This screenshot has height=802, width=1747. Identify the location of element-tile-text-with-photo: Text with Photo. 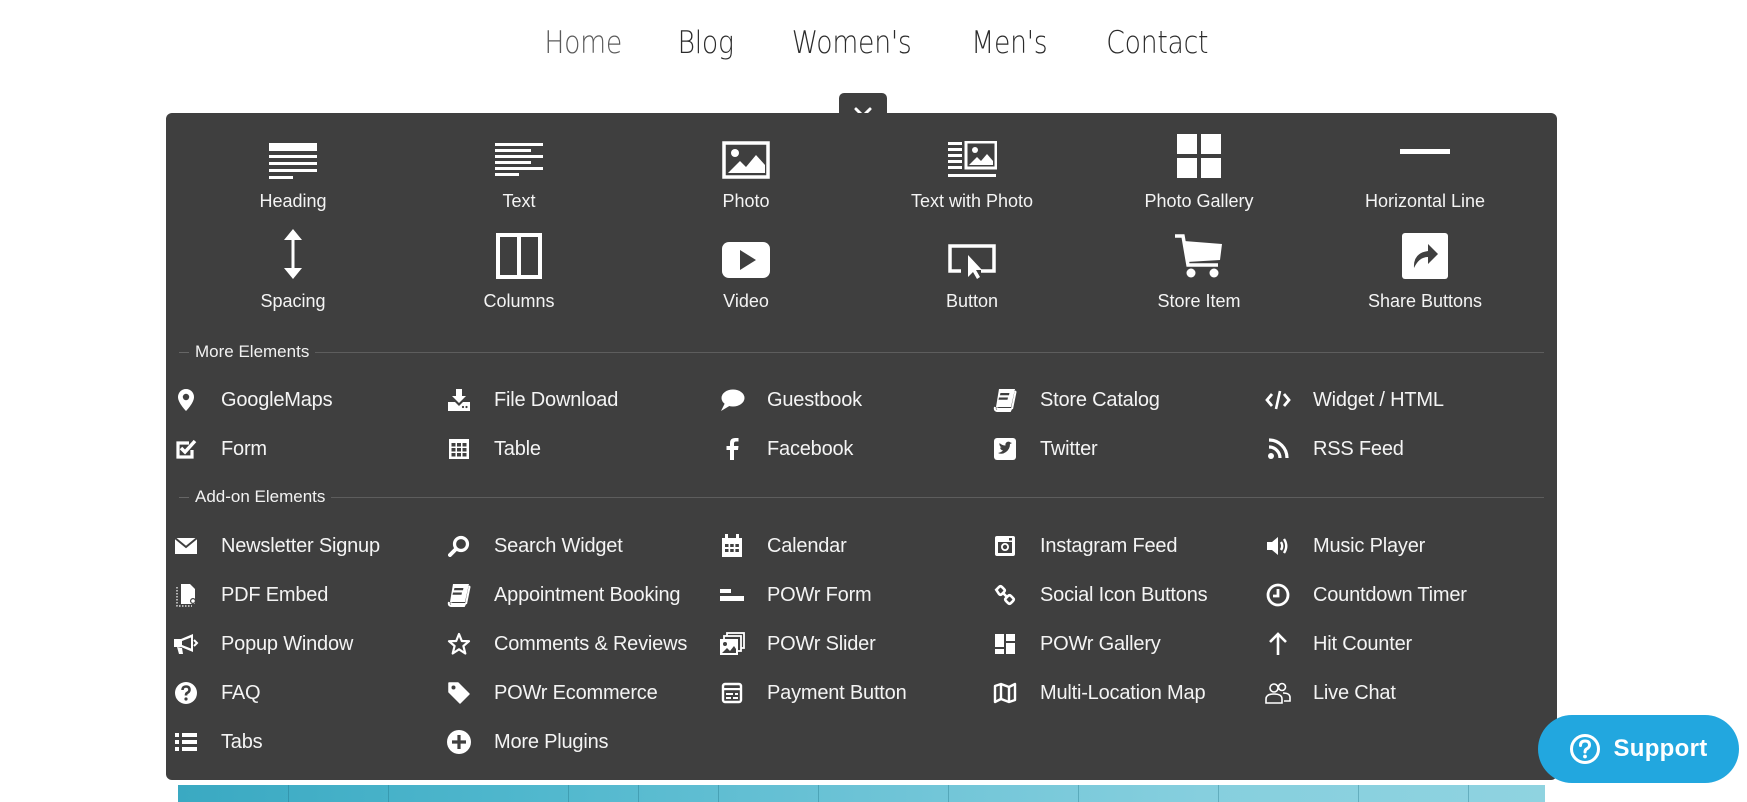
(972, 171).